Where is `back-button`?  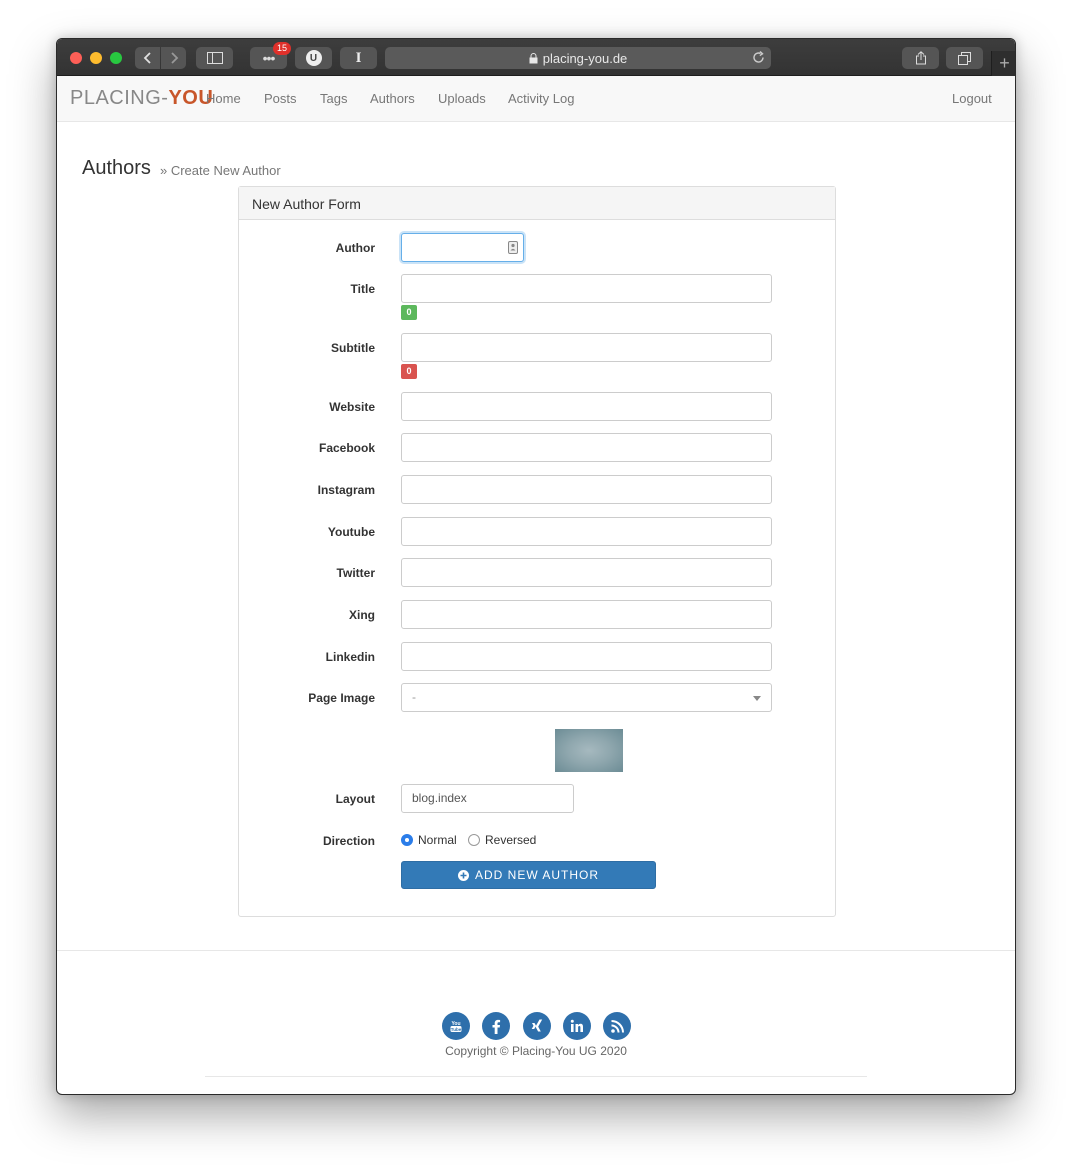 back-button is located at coordinates (147, 58).